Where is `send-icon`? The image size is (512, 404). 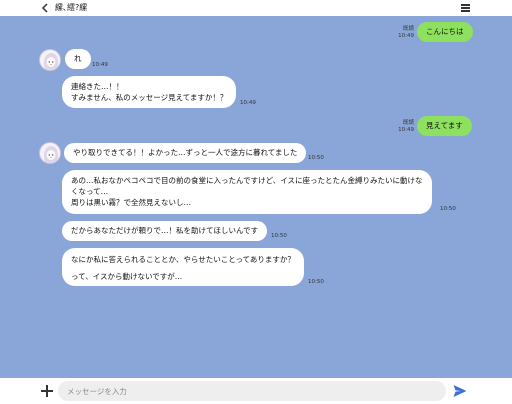
send-icon is located at coordinates (460, 391).